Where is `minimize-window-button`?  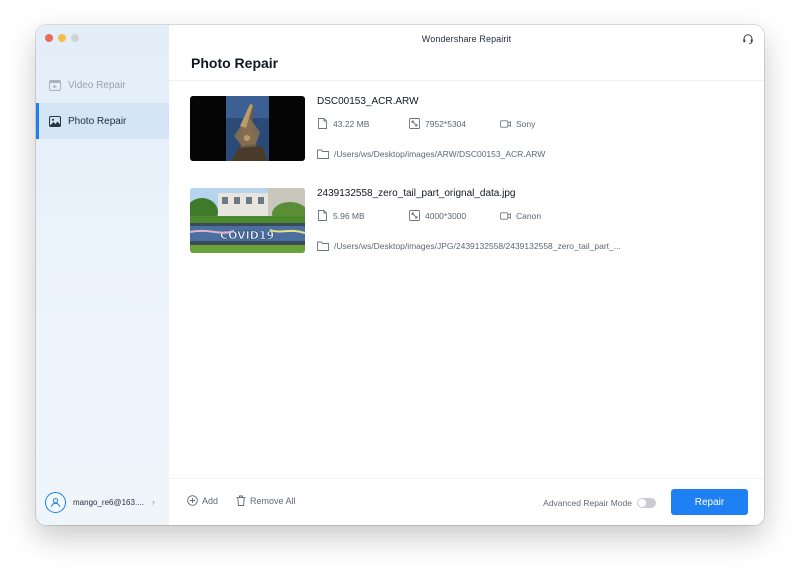
minimize-window-button is located at coordinates (62, 38).